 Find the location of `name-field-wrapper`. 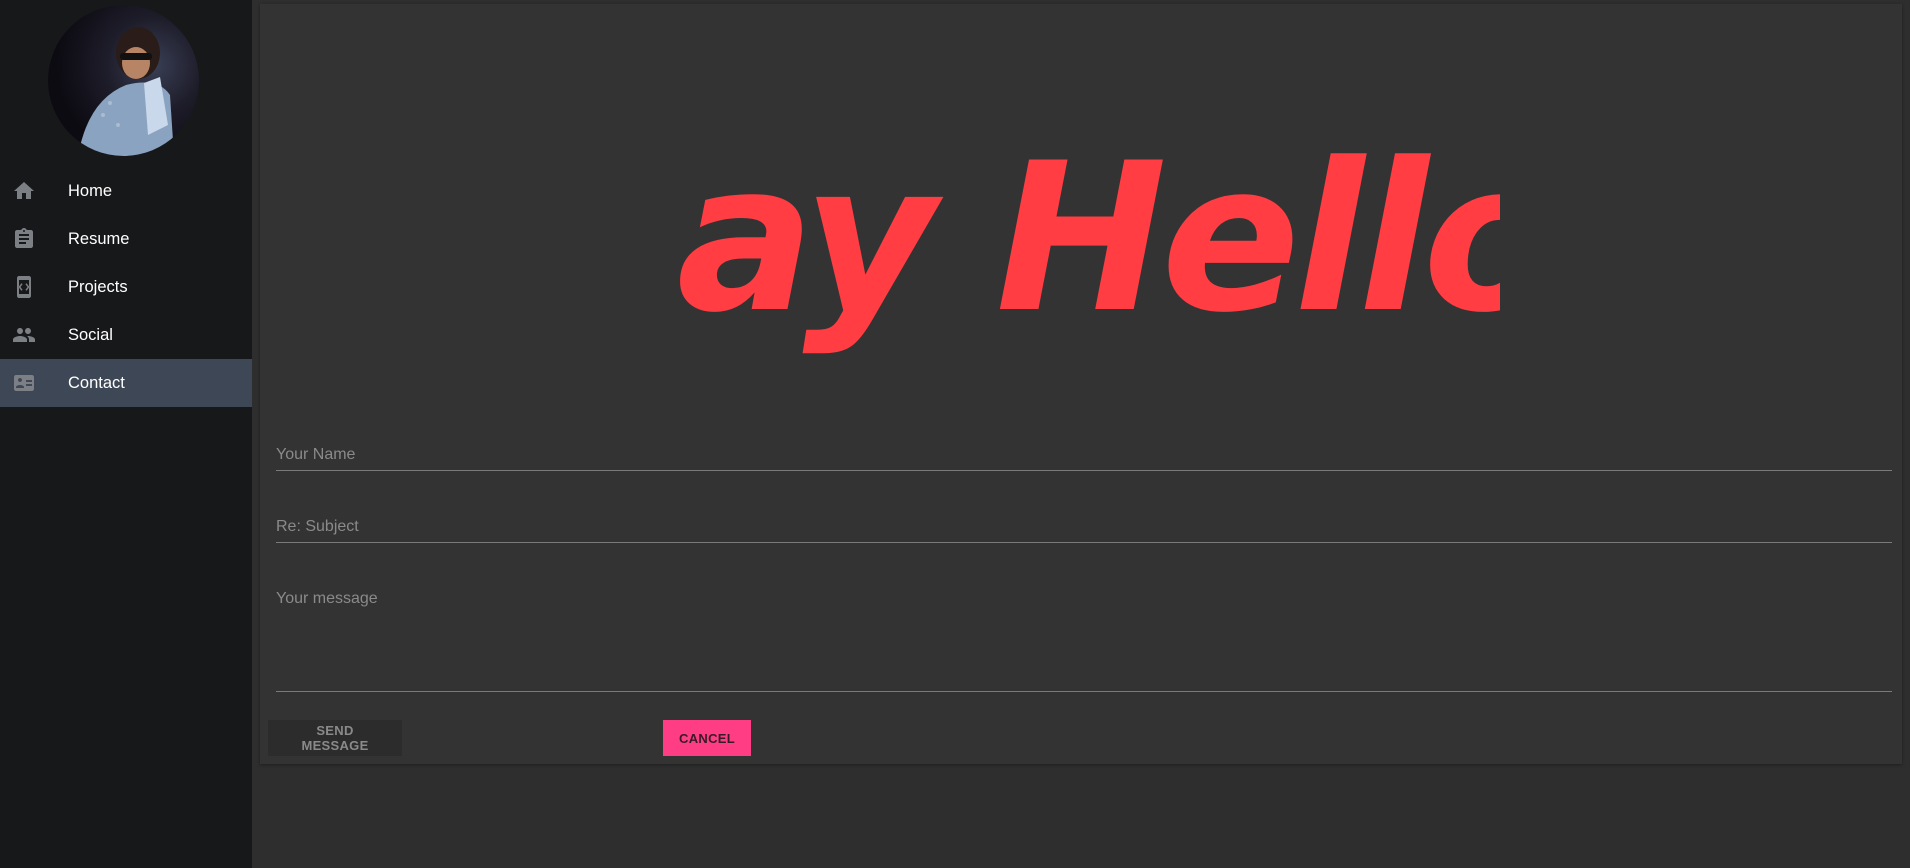

name-field-wrapper is located at coordinates (1084, 458).